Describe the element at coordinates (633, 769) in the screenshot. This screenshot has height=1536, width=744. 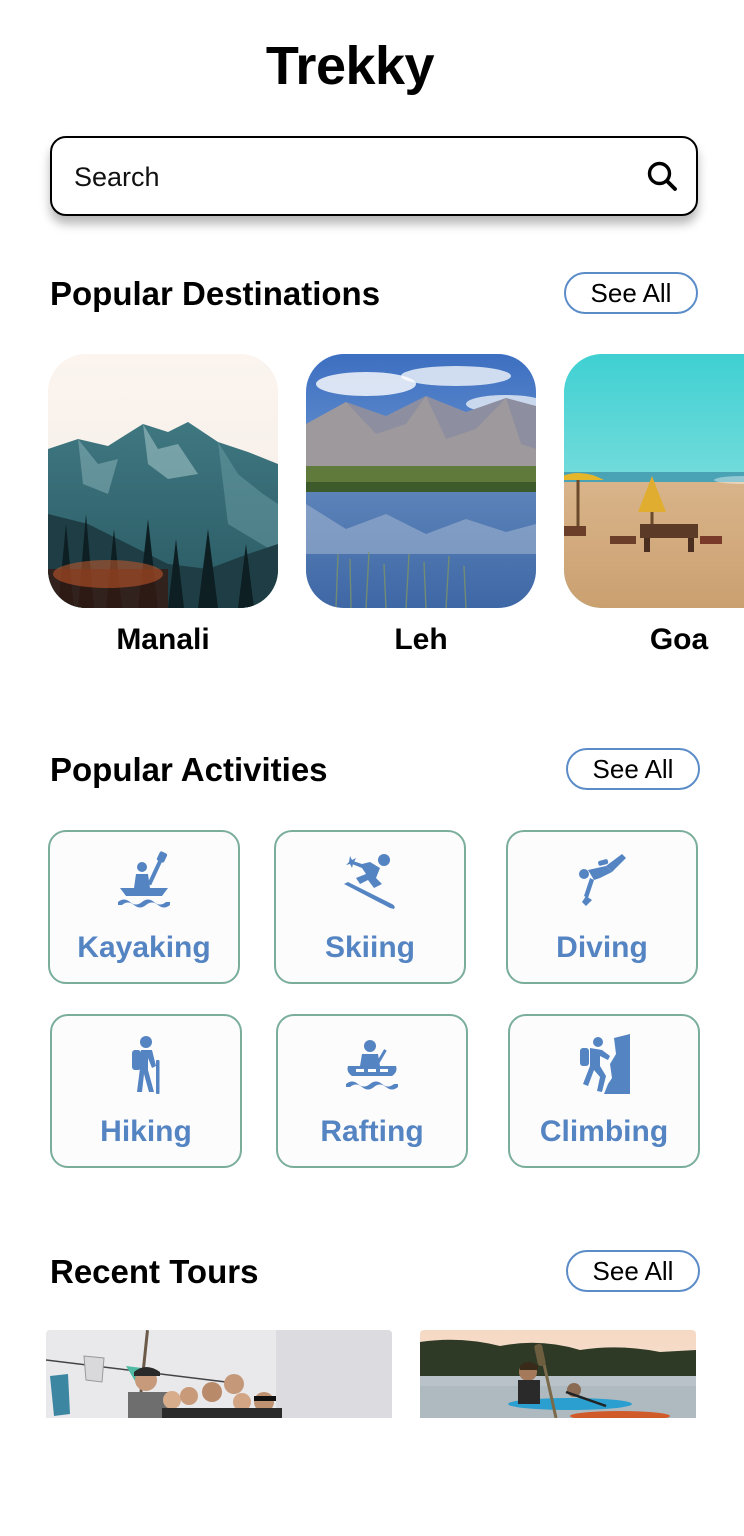
I see `see-all-activities-button: See All` at that location.